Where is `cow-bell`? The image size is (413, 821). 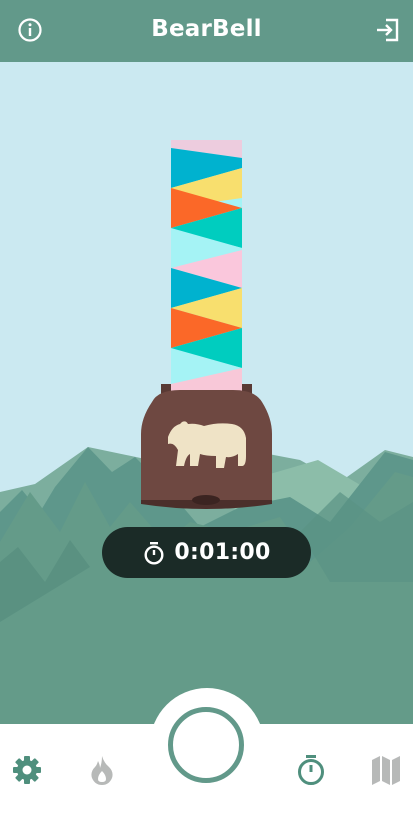 cow-bell is located at coordinates (206, 446).